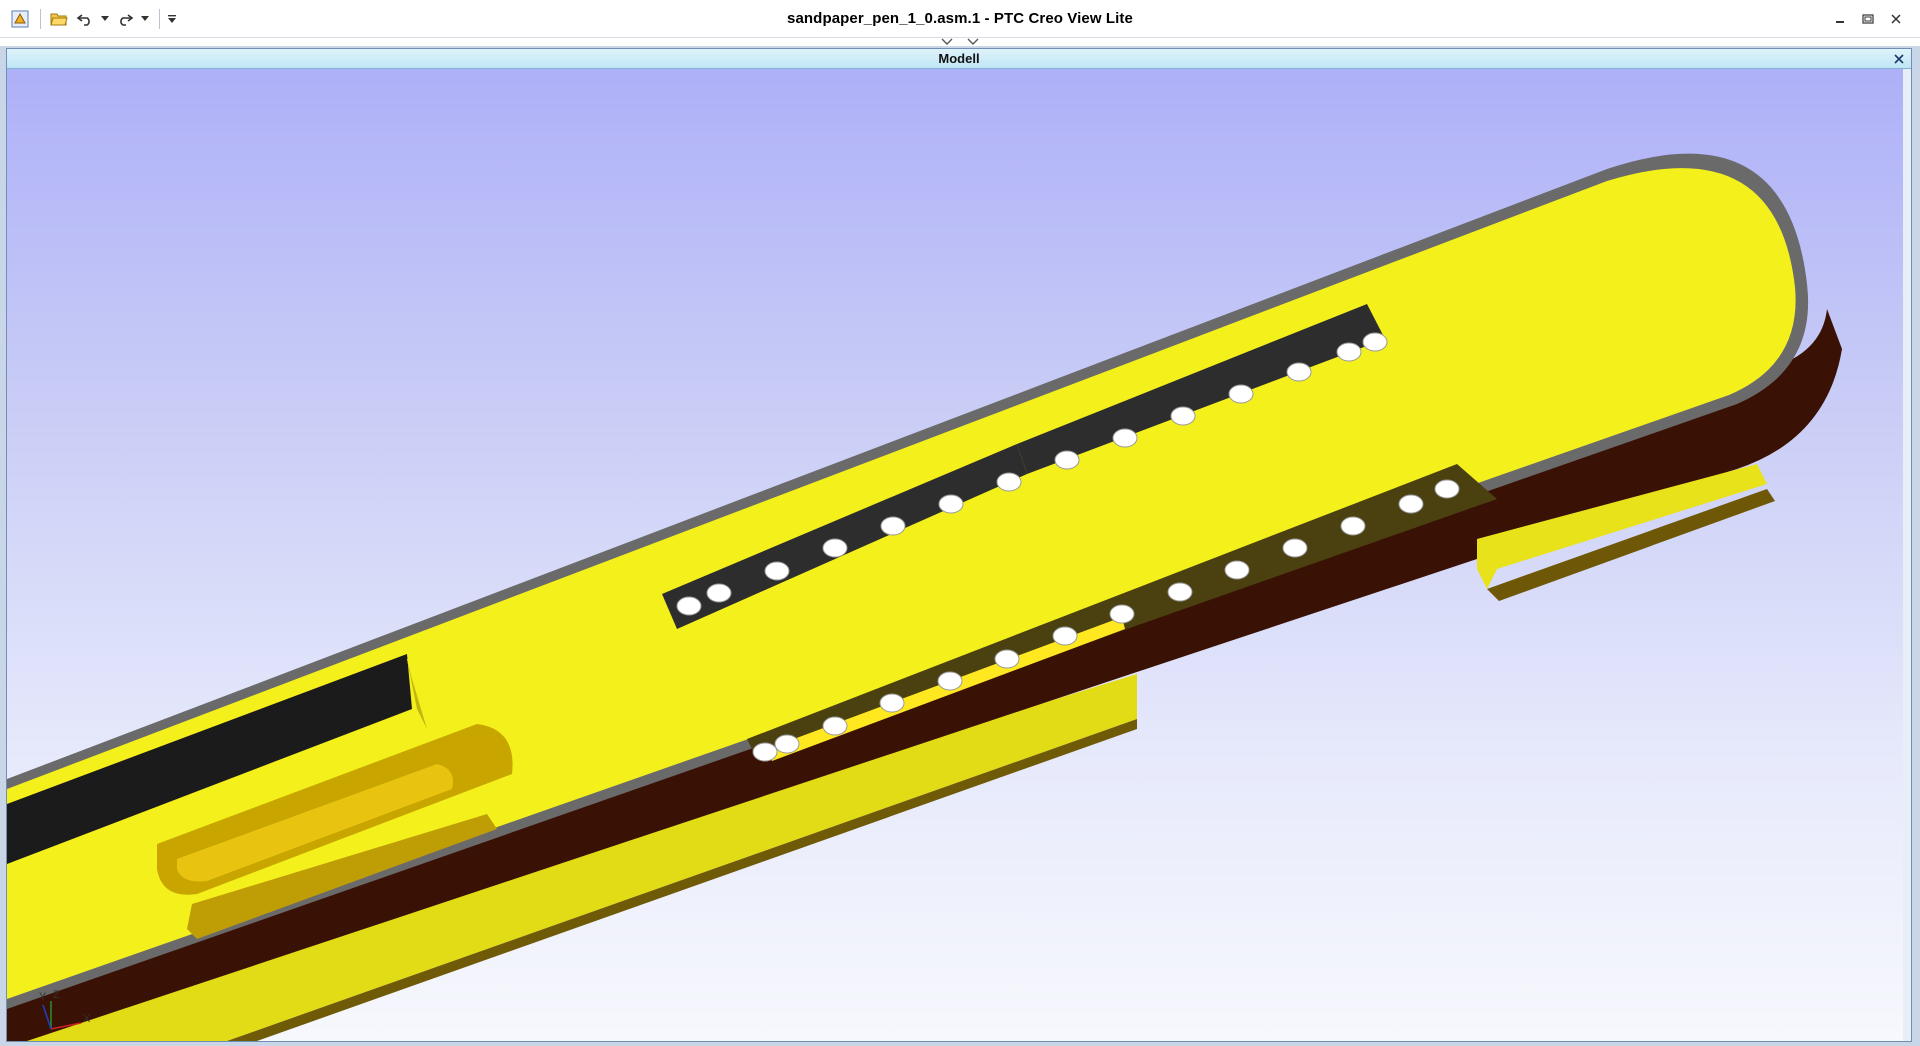 This screenshot has height=1046, width=1920. I want to click on maximize-icon, so click(1868, 19).